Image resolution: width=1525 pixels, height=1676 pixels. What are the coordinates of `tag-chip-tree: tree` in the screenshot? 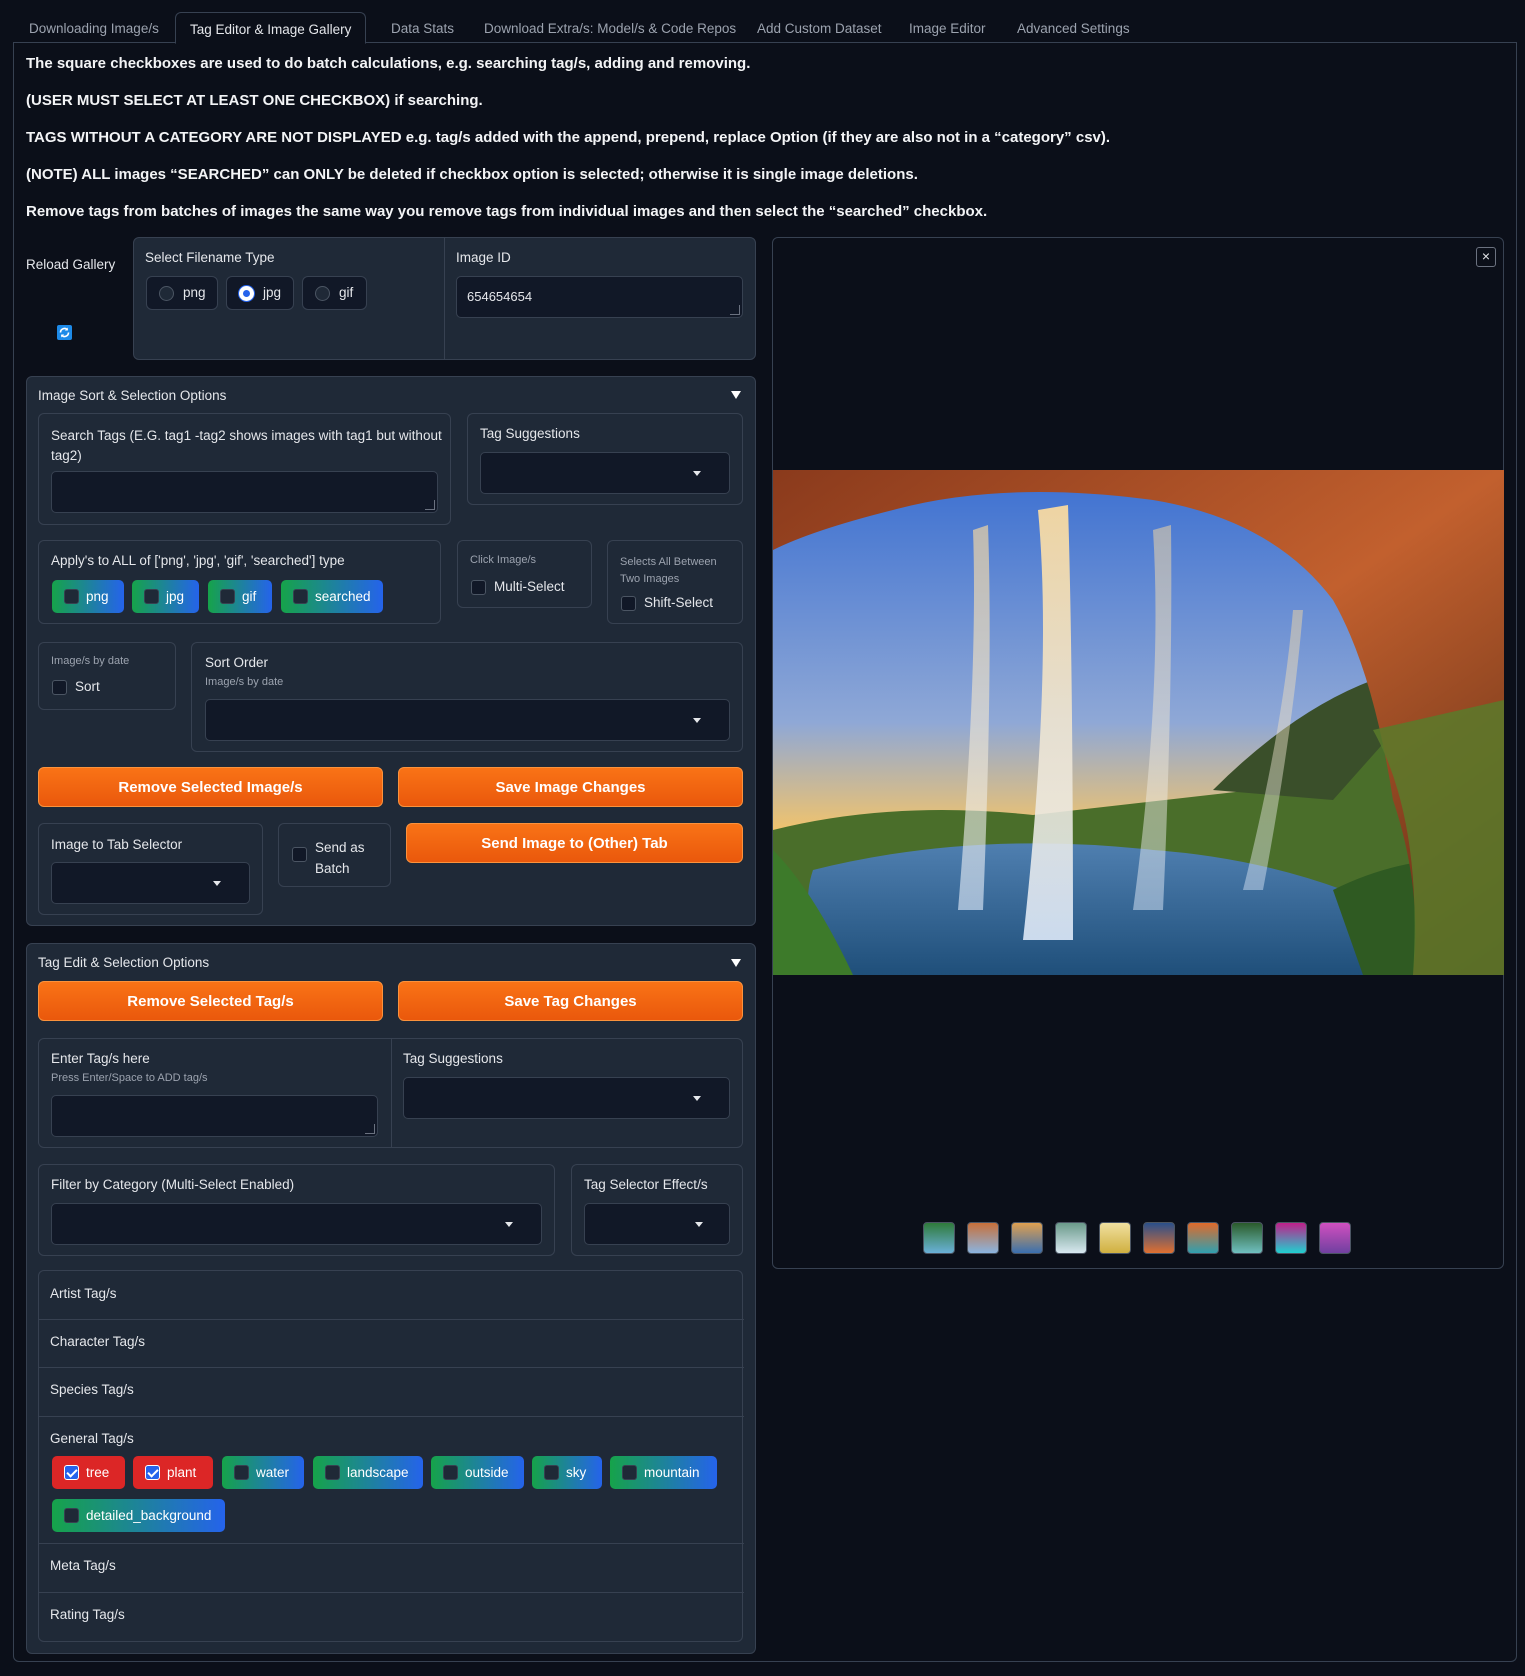 It's located at (88, 1472).